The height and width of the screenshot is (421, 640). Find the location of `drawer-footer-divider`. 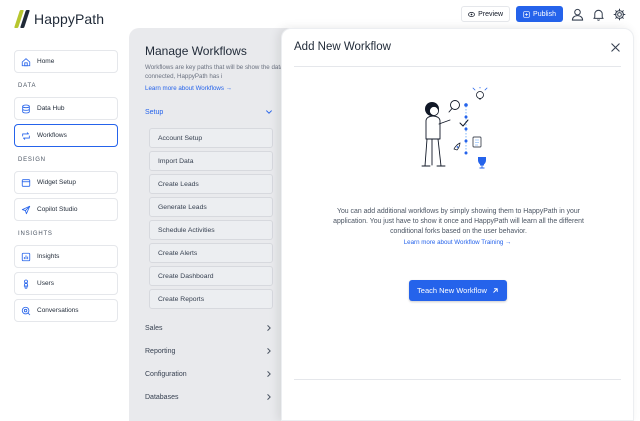

drawer-footer-divider is located at coordinates (457, 379).